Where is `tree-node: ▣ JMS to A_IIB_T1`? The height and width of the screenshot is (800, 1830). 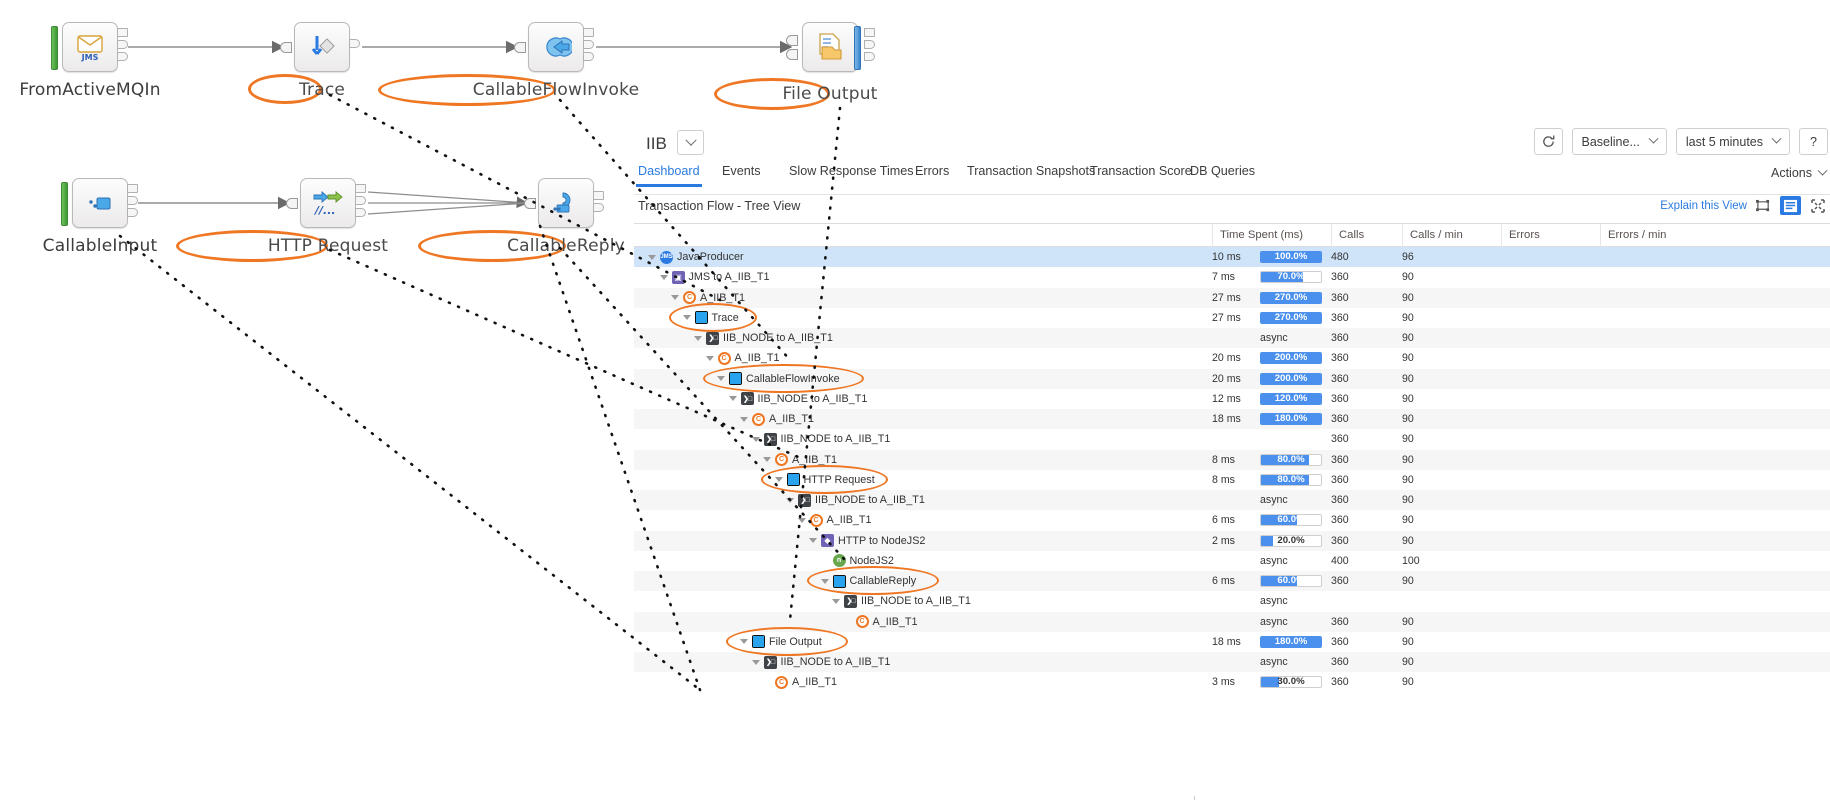
tree-node: ▣ JMS to A_IIB_T1 is located at coordinates (714, 277).